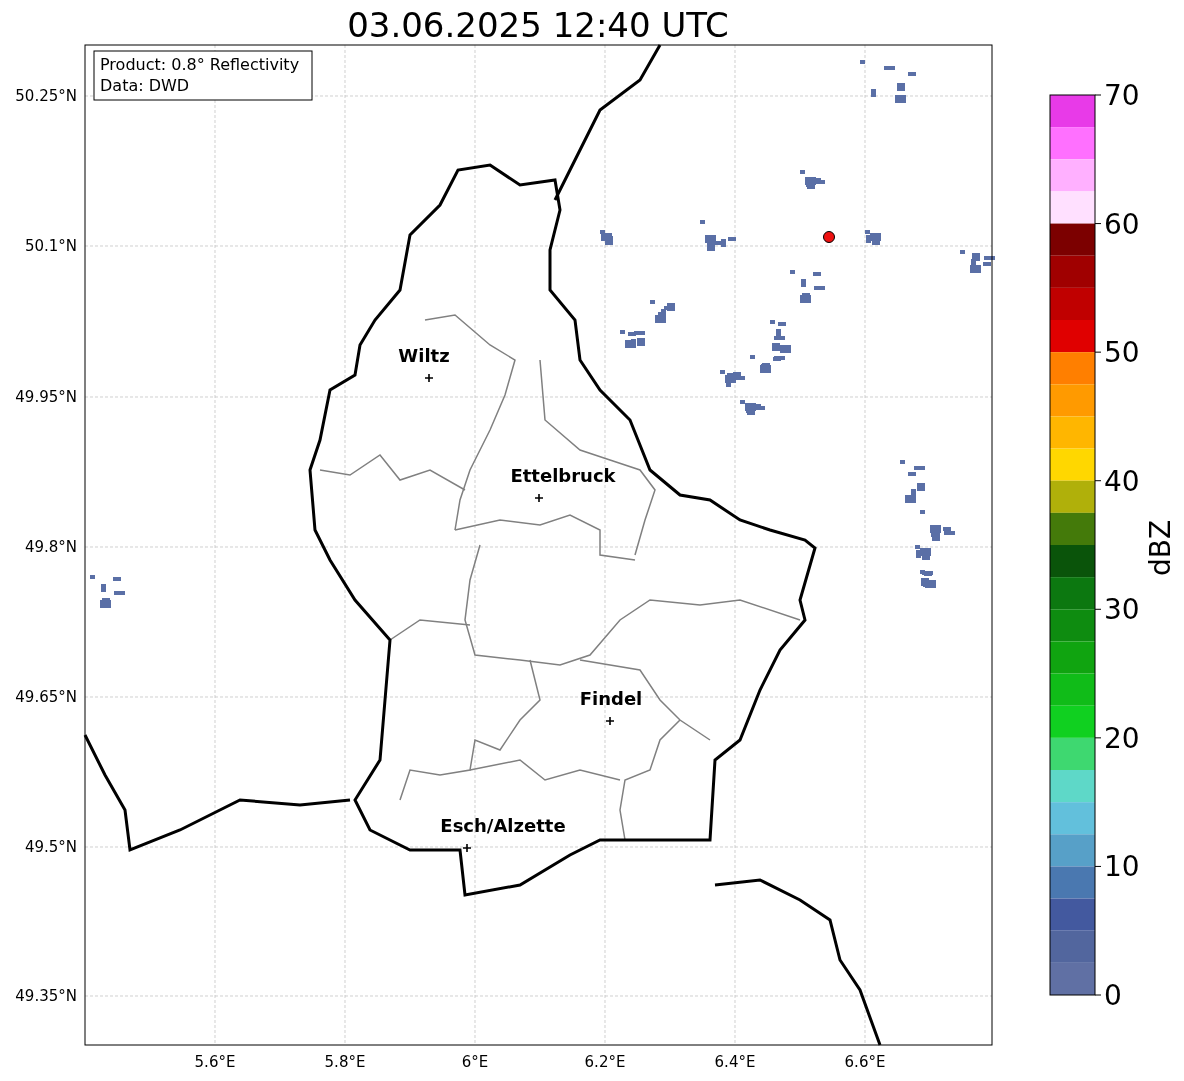  What do you see at coordinates (829, 237) in the screenshot?
I see `radar-site-marker` at bounding box center [829, 237].